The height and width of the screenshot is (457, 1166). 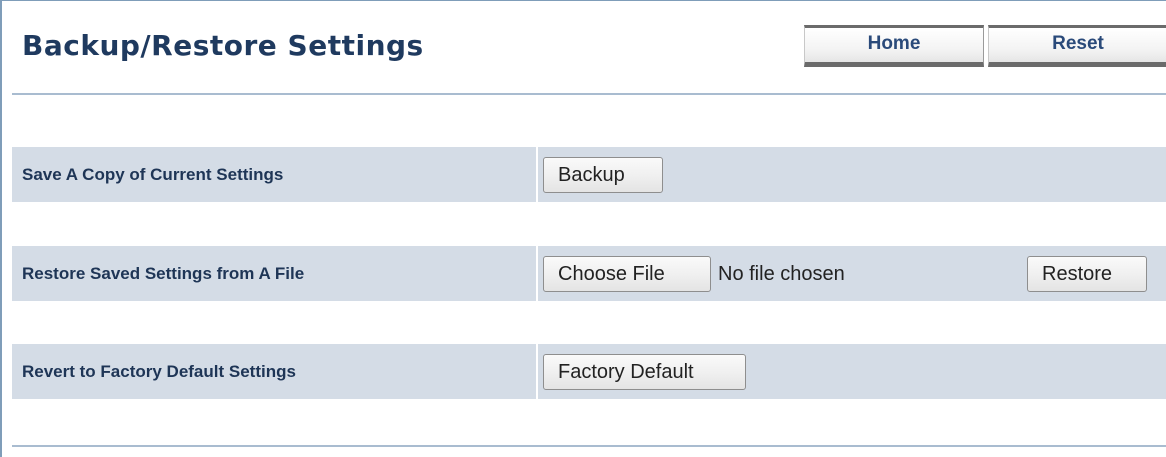 I want to click on footer-divider, so click(x=589, y=446).